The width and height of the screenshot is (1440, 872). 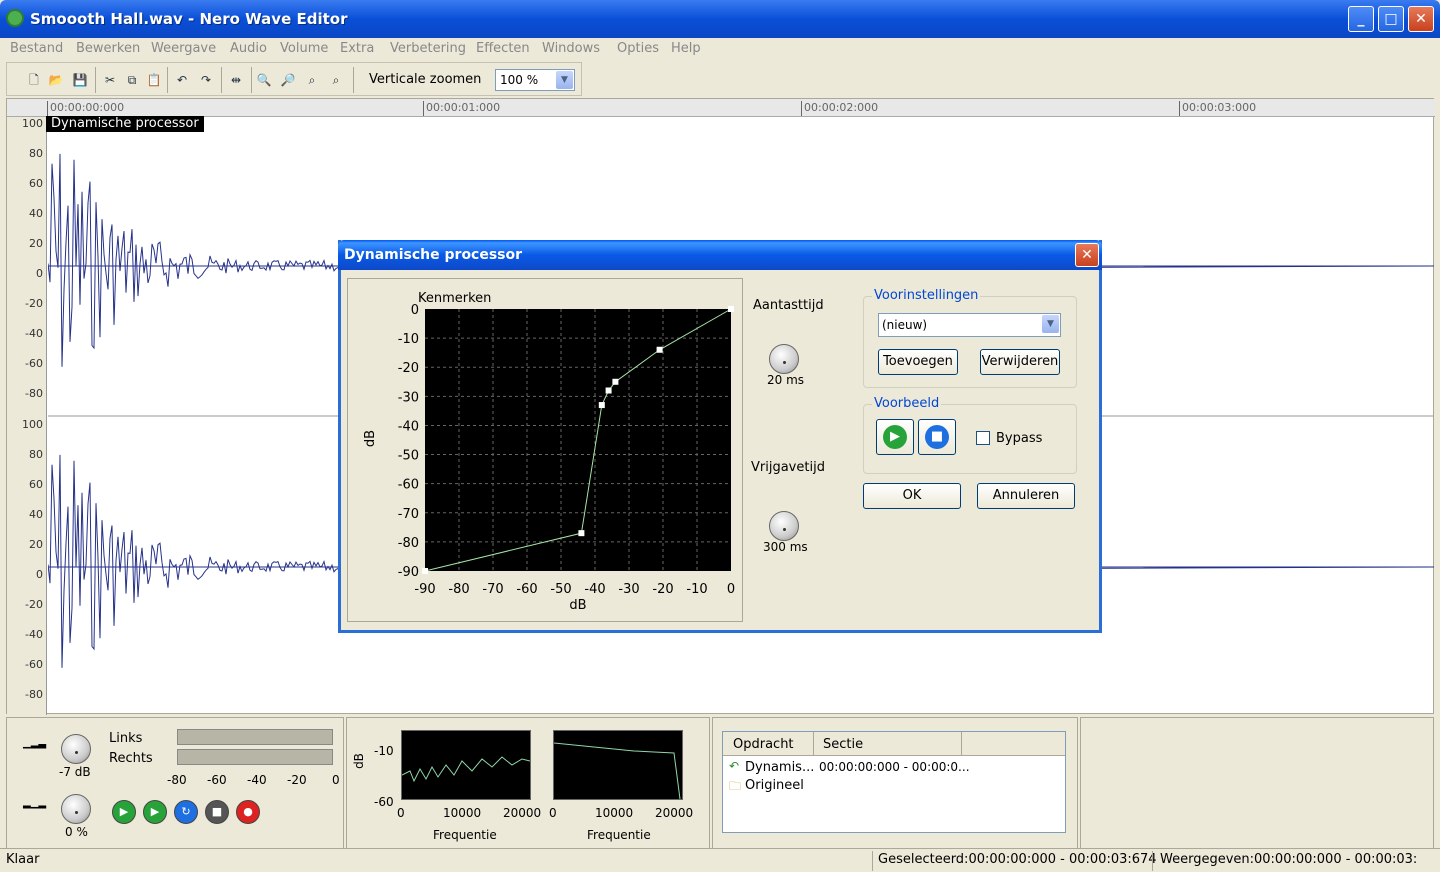 What do you see at coordinates (1087, 255) in the screenshot?
I see `dialog-close-button: ✕` at bounding box center [1087, 255].